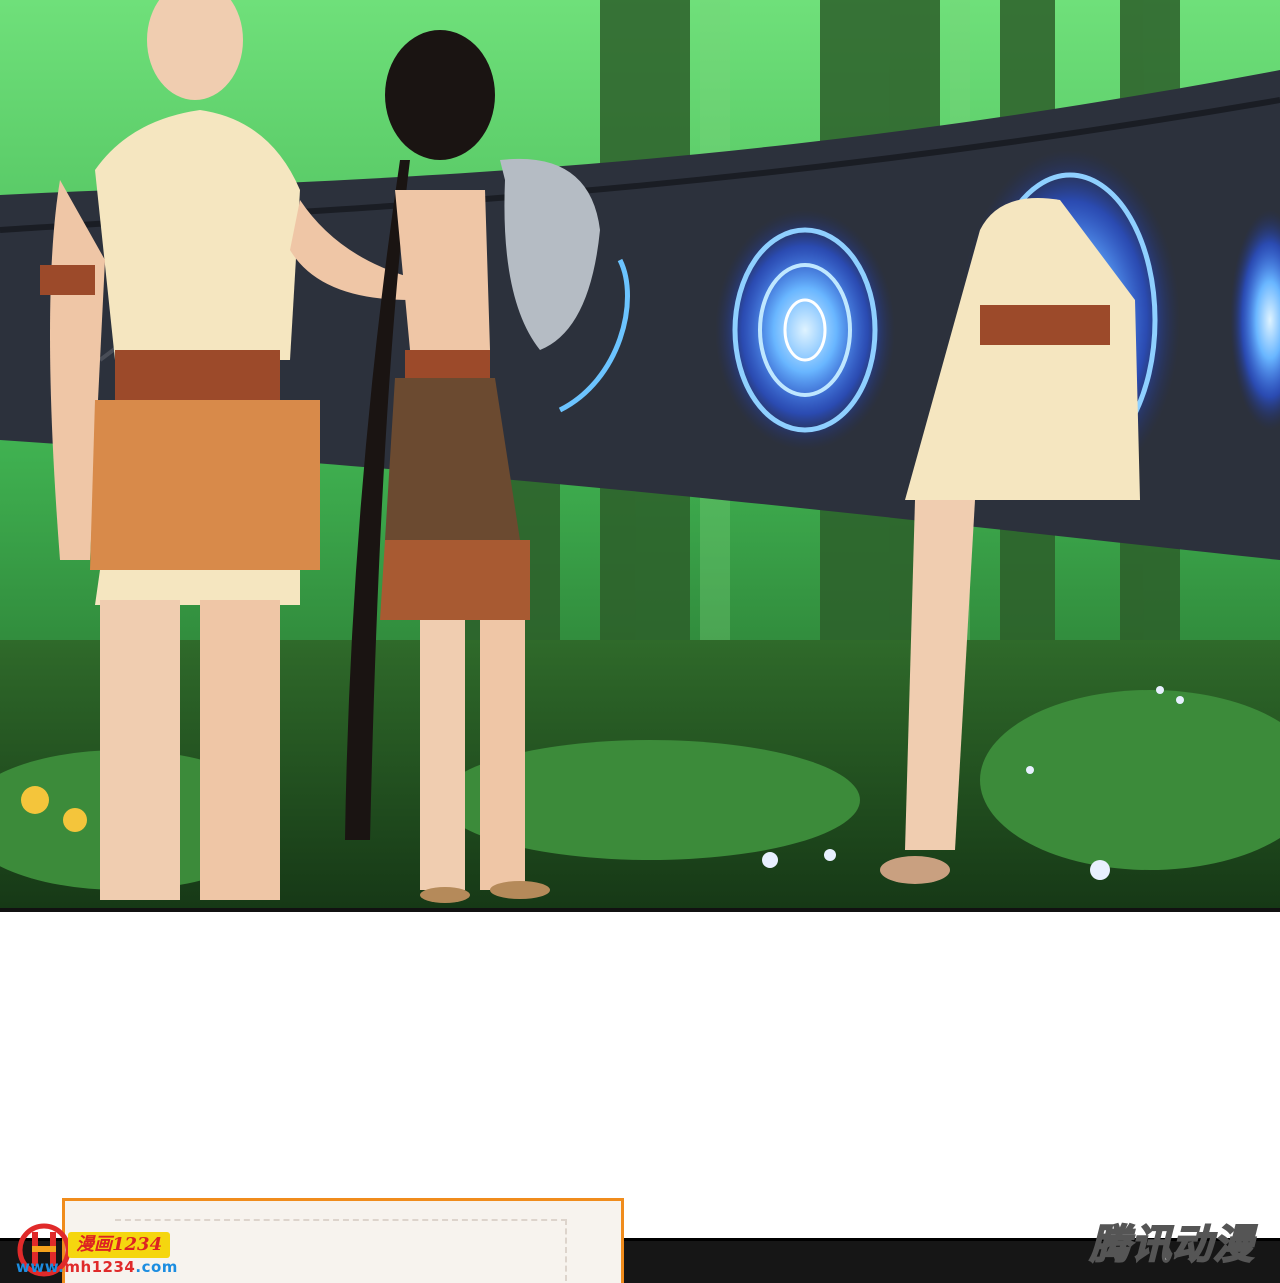  I want to click on url-domain: mh1234, so click(100, 1267).